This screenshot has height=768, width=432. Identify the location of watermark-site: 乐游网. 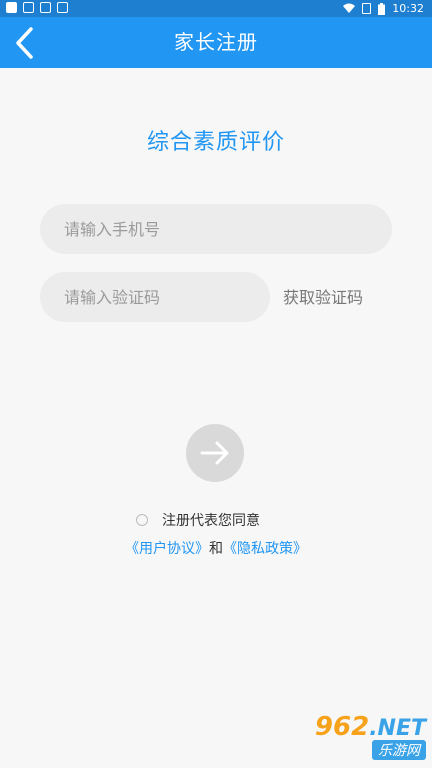
(399, 750).